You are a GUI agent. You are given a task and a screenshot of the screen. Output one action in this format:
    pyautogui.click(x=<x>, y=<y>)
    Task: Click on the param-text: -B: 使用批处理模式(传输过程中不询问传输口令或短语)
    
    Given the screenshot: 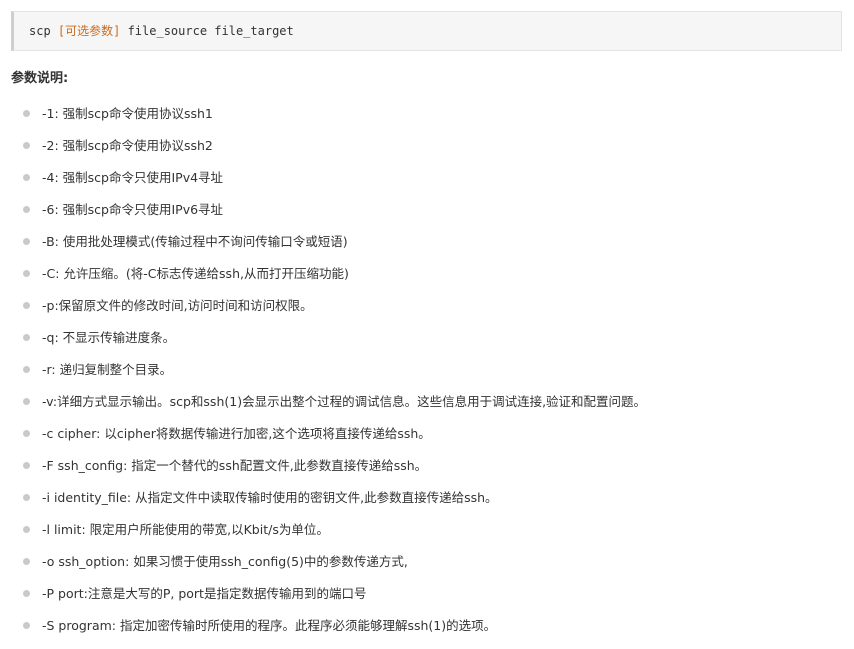 What is the action you would take?
    pyautogui.click(x=195, y=241)
    